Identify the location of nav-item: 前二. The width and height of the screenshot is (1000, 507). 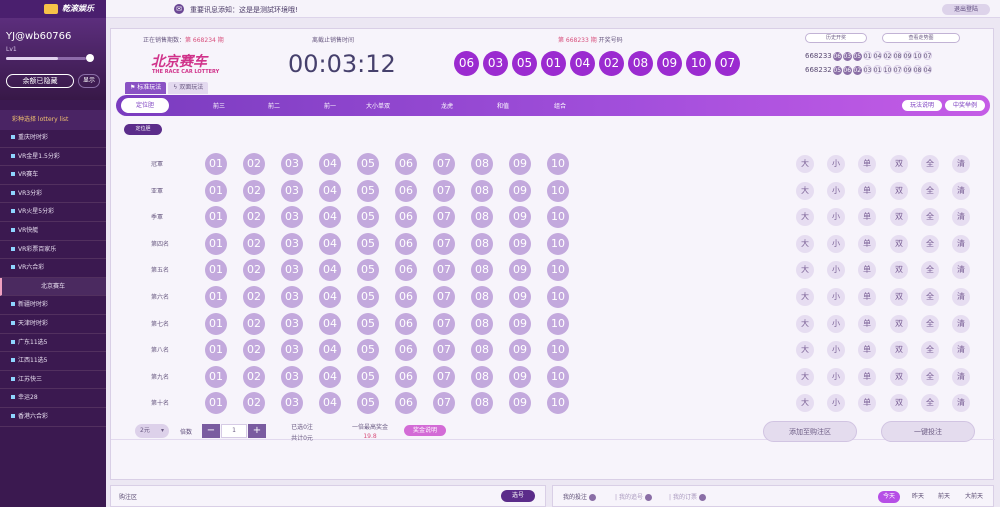
(274, 105).